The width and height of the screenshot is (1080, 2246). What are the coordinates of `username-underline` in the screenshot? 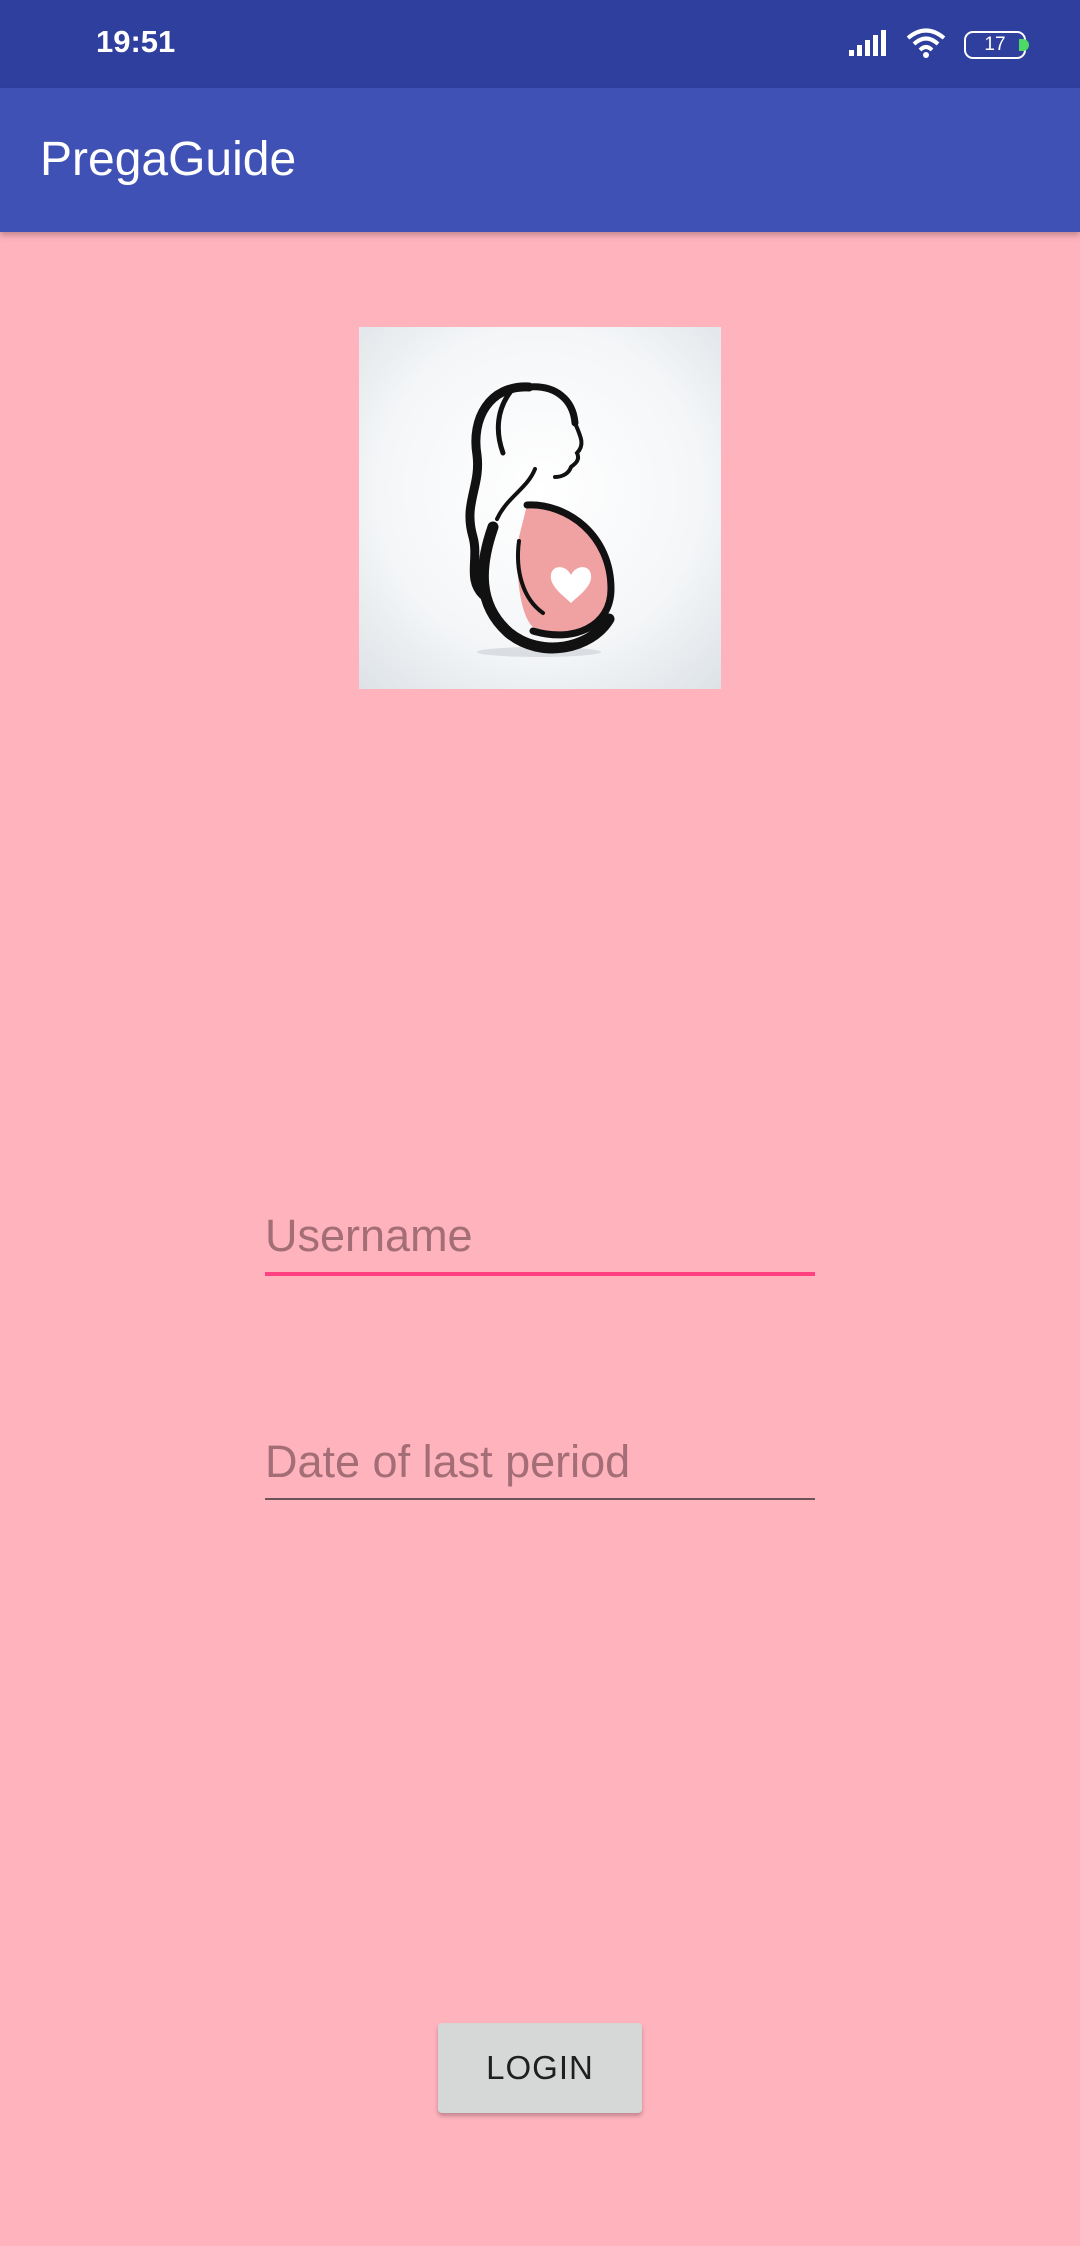 It's located at (540, 1274).